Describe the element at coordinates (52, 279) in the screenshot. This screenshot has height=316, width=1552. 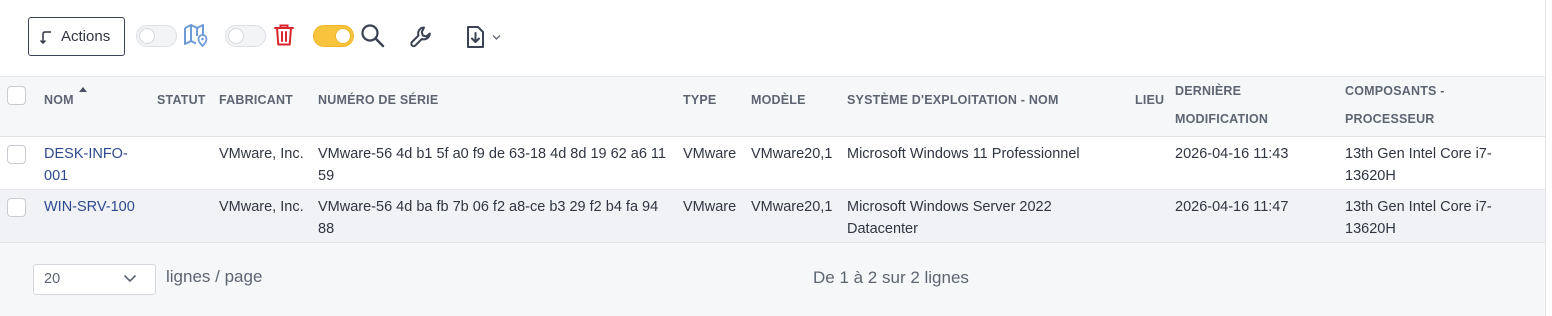
I see `per-page-value: 20` at that location.